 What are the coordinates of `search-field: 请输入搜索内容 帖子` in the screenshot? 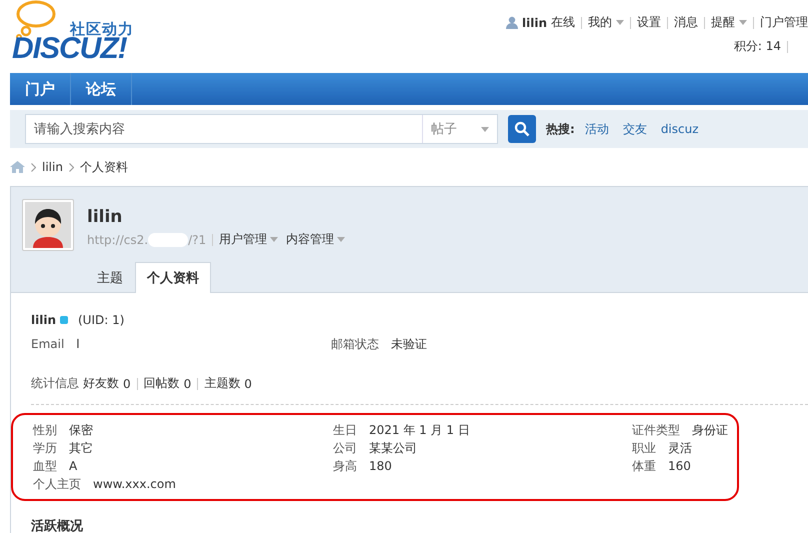 It's located at (261, 129).